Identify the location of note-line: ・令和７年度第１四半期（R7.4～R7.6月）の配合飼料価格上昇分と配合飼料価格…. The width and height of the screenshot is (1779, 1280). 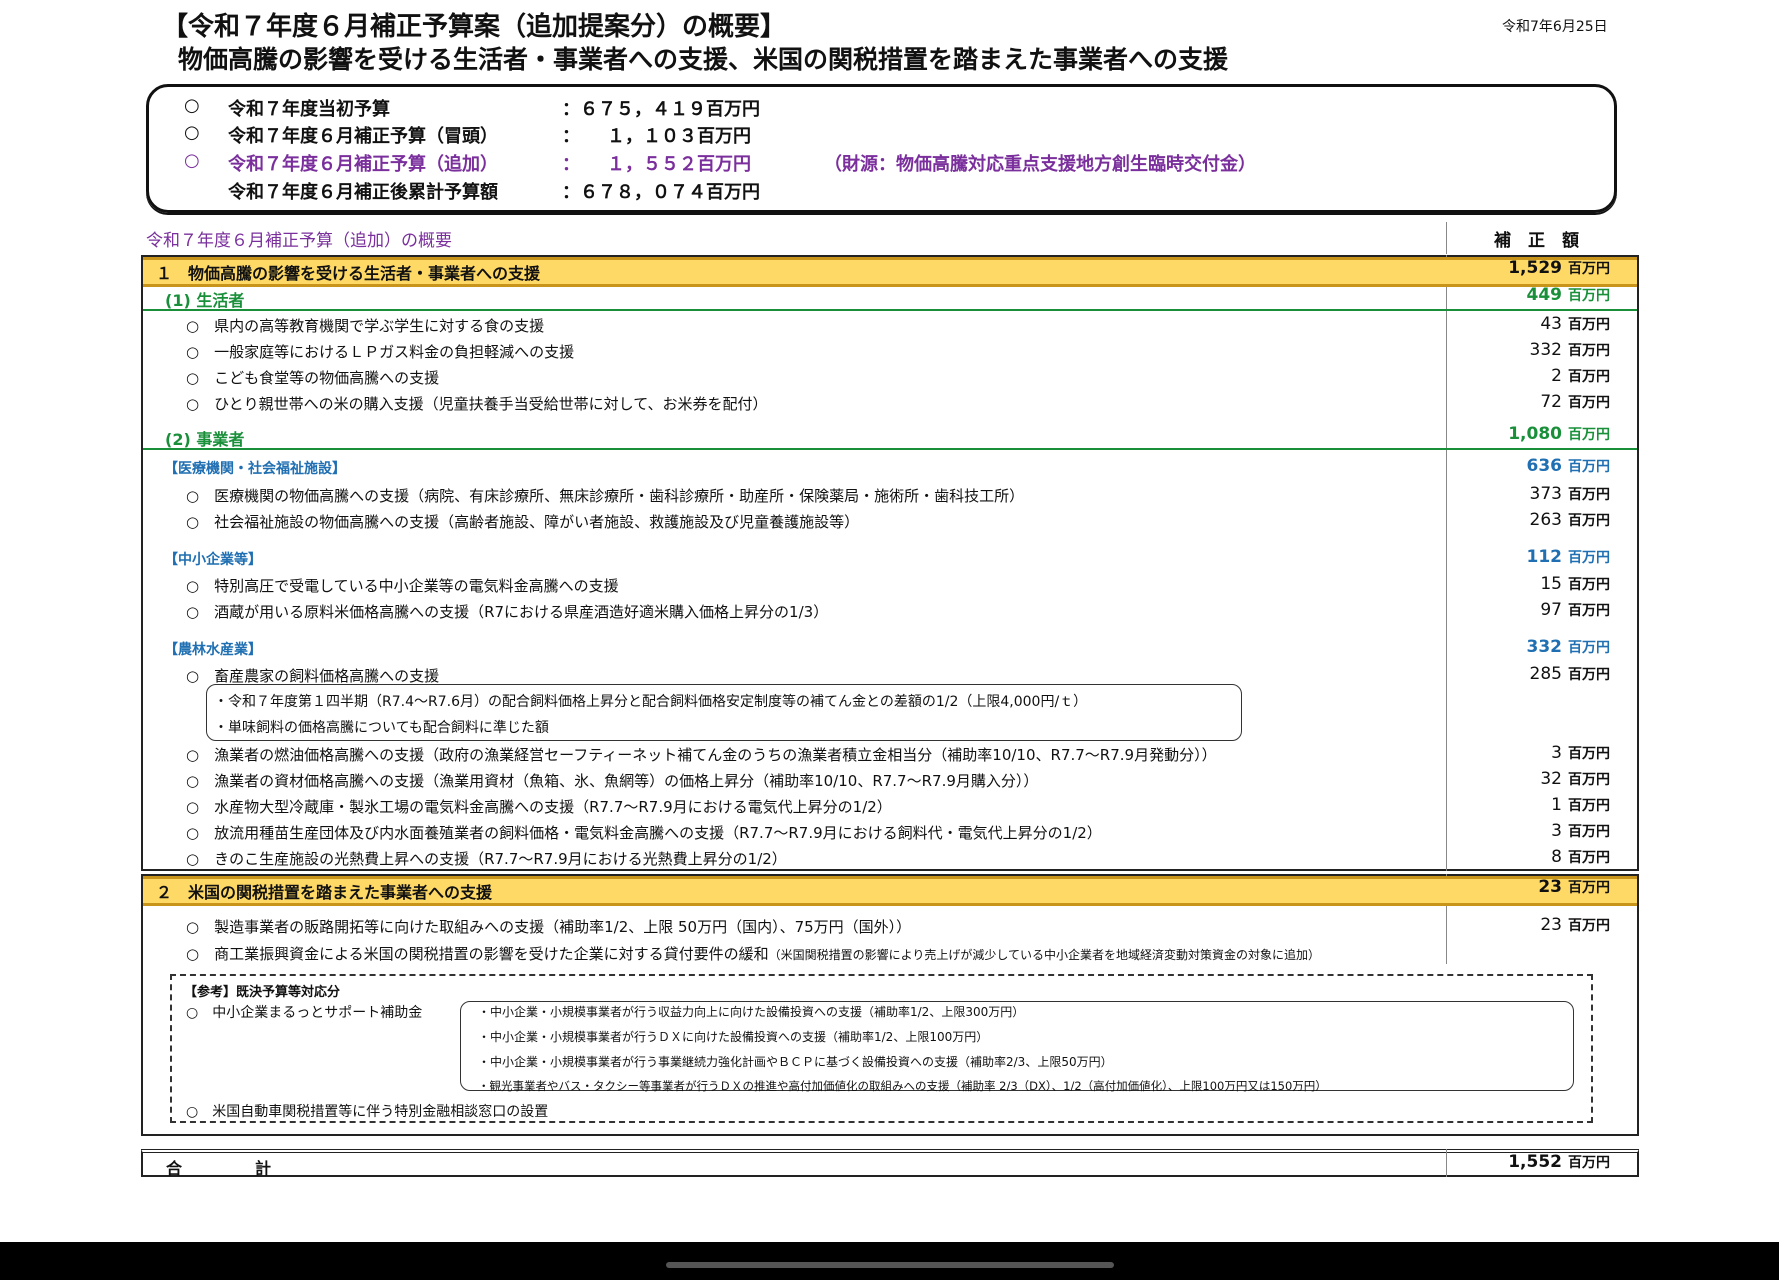
(651, 702).